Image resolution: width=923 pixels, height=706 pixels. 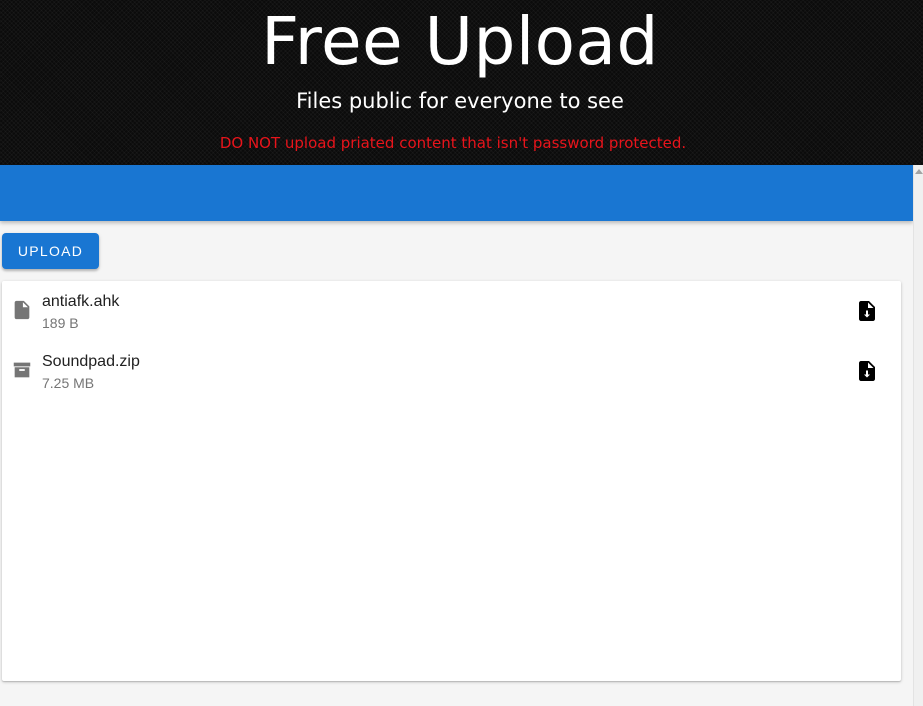 I want to click on site-subtitle: Files public for everyone to see, so click(x=460, y=101).